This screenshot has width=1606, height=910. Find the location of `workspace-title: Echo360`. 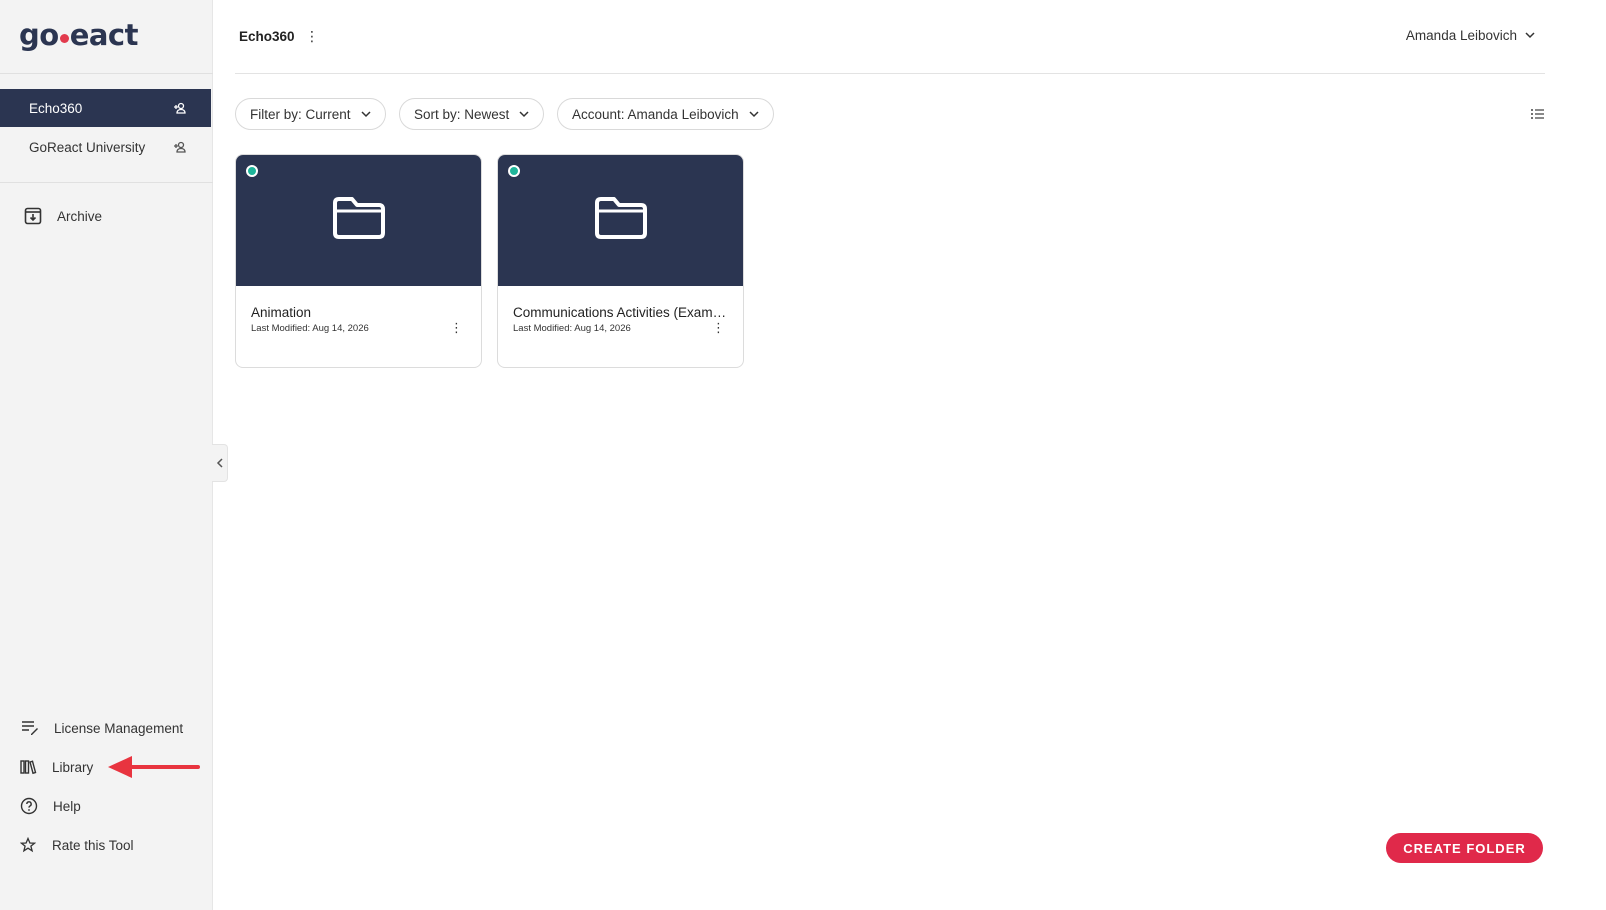

workspace-title: Echo360 is located at coordinates (267, 36).